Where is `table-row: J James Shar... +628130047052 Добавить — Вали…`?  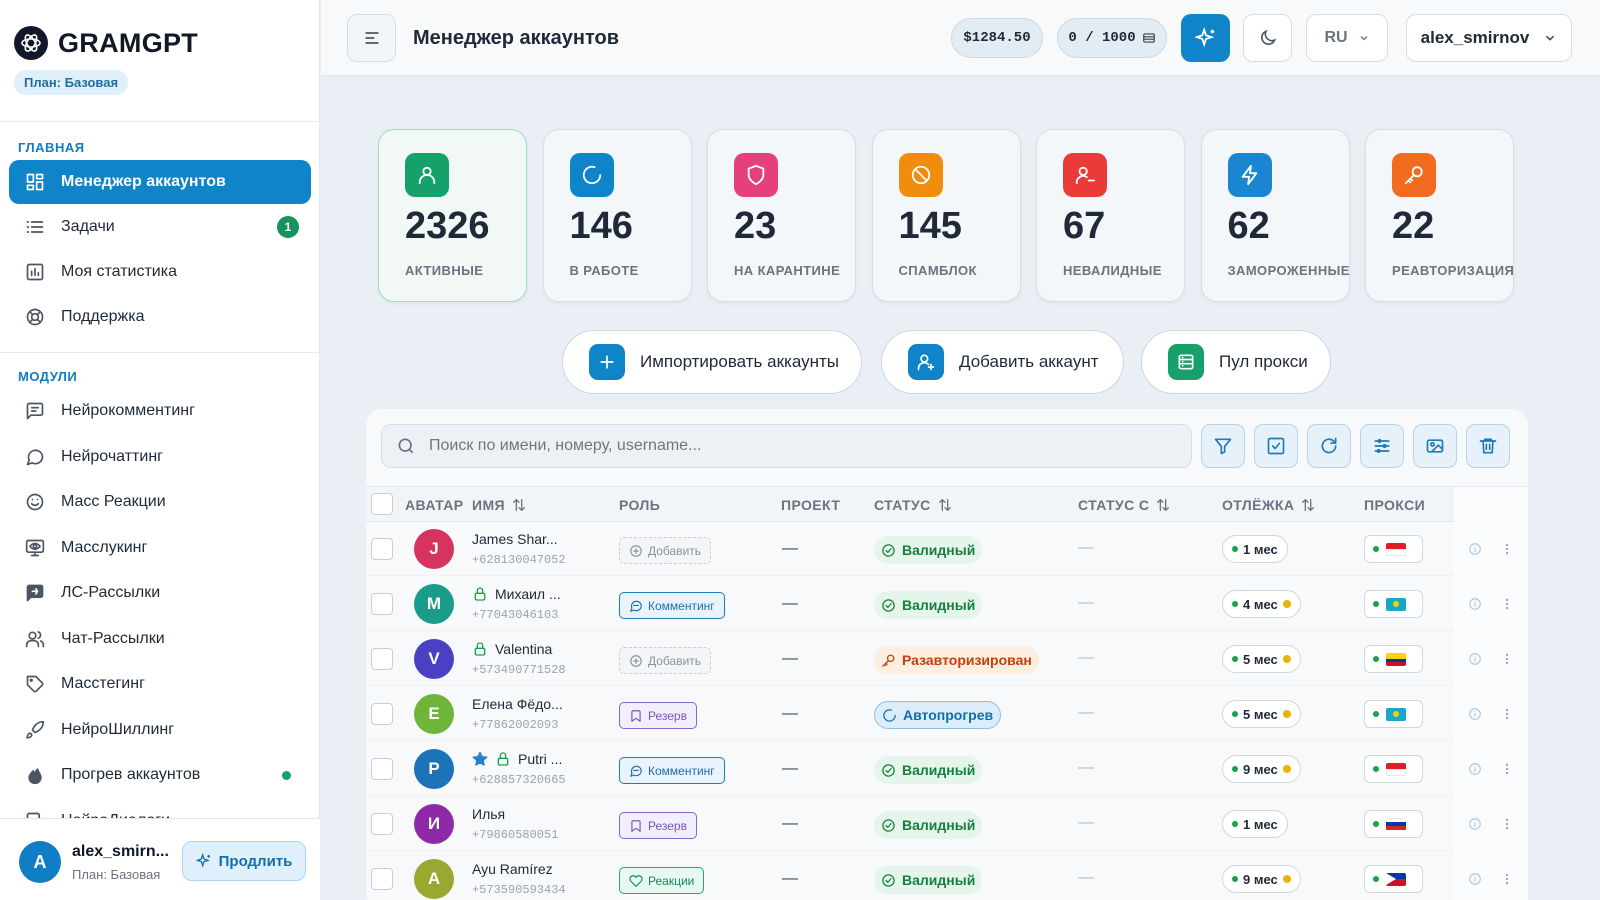
table-row: J James Shar... +628130047052 Добавить — Вали… is located at coordinates (947, 549).